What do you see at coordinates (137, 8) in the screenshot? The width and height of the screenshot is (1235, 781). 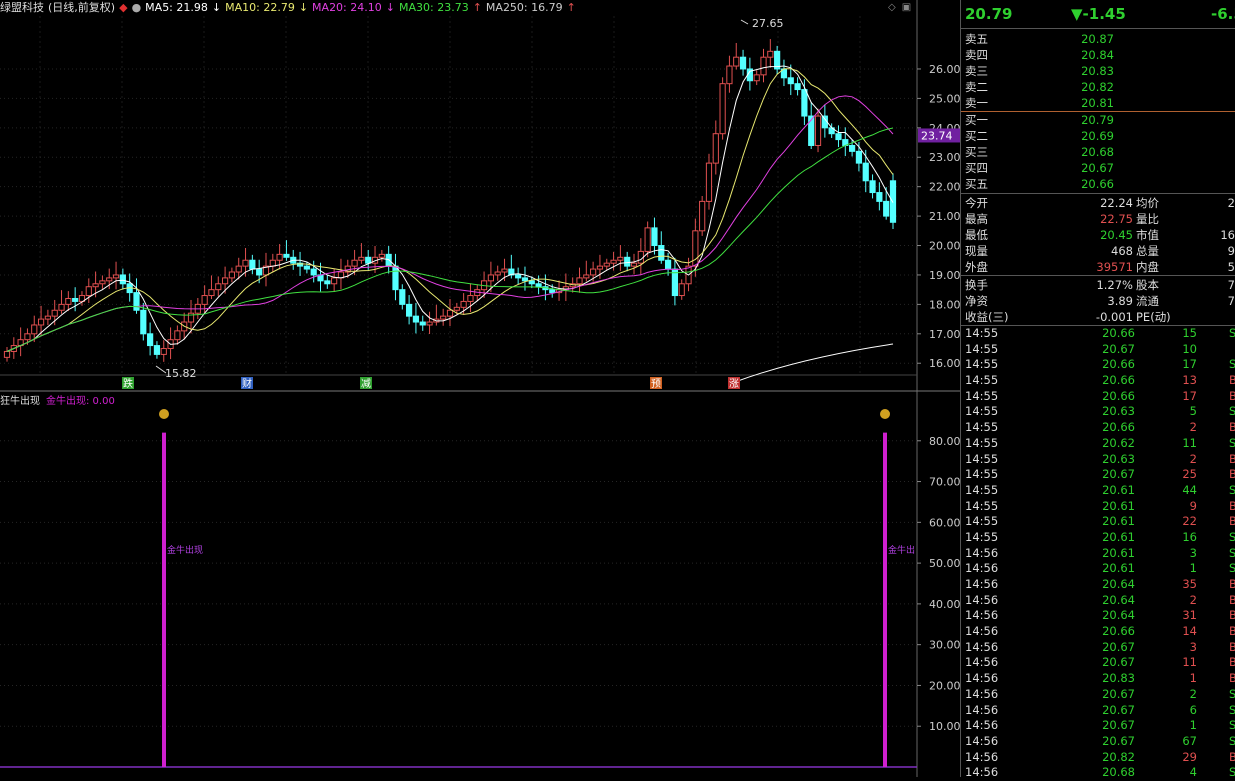 I see `settings-icon: ●` at bounding box center [137, 8].